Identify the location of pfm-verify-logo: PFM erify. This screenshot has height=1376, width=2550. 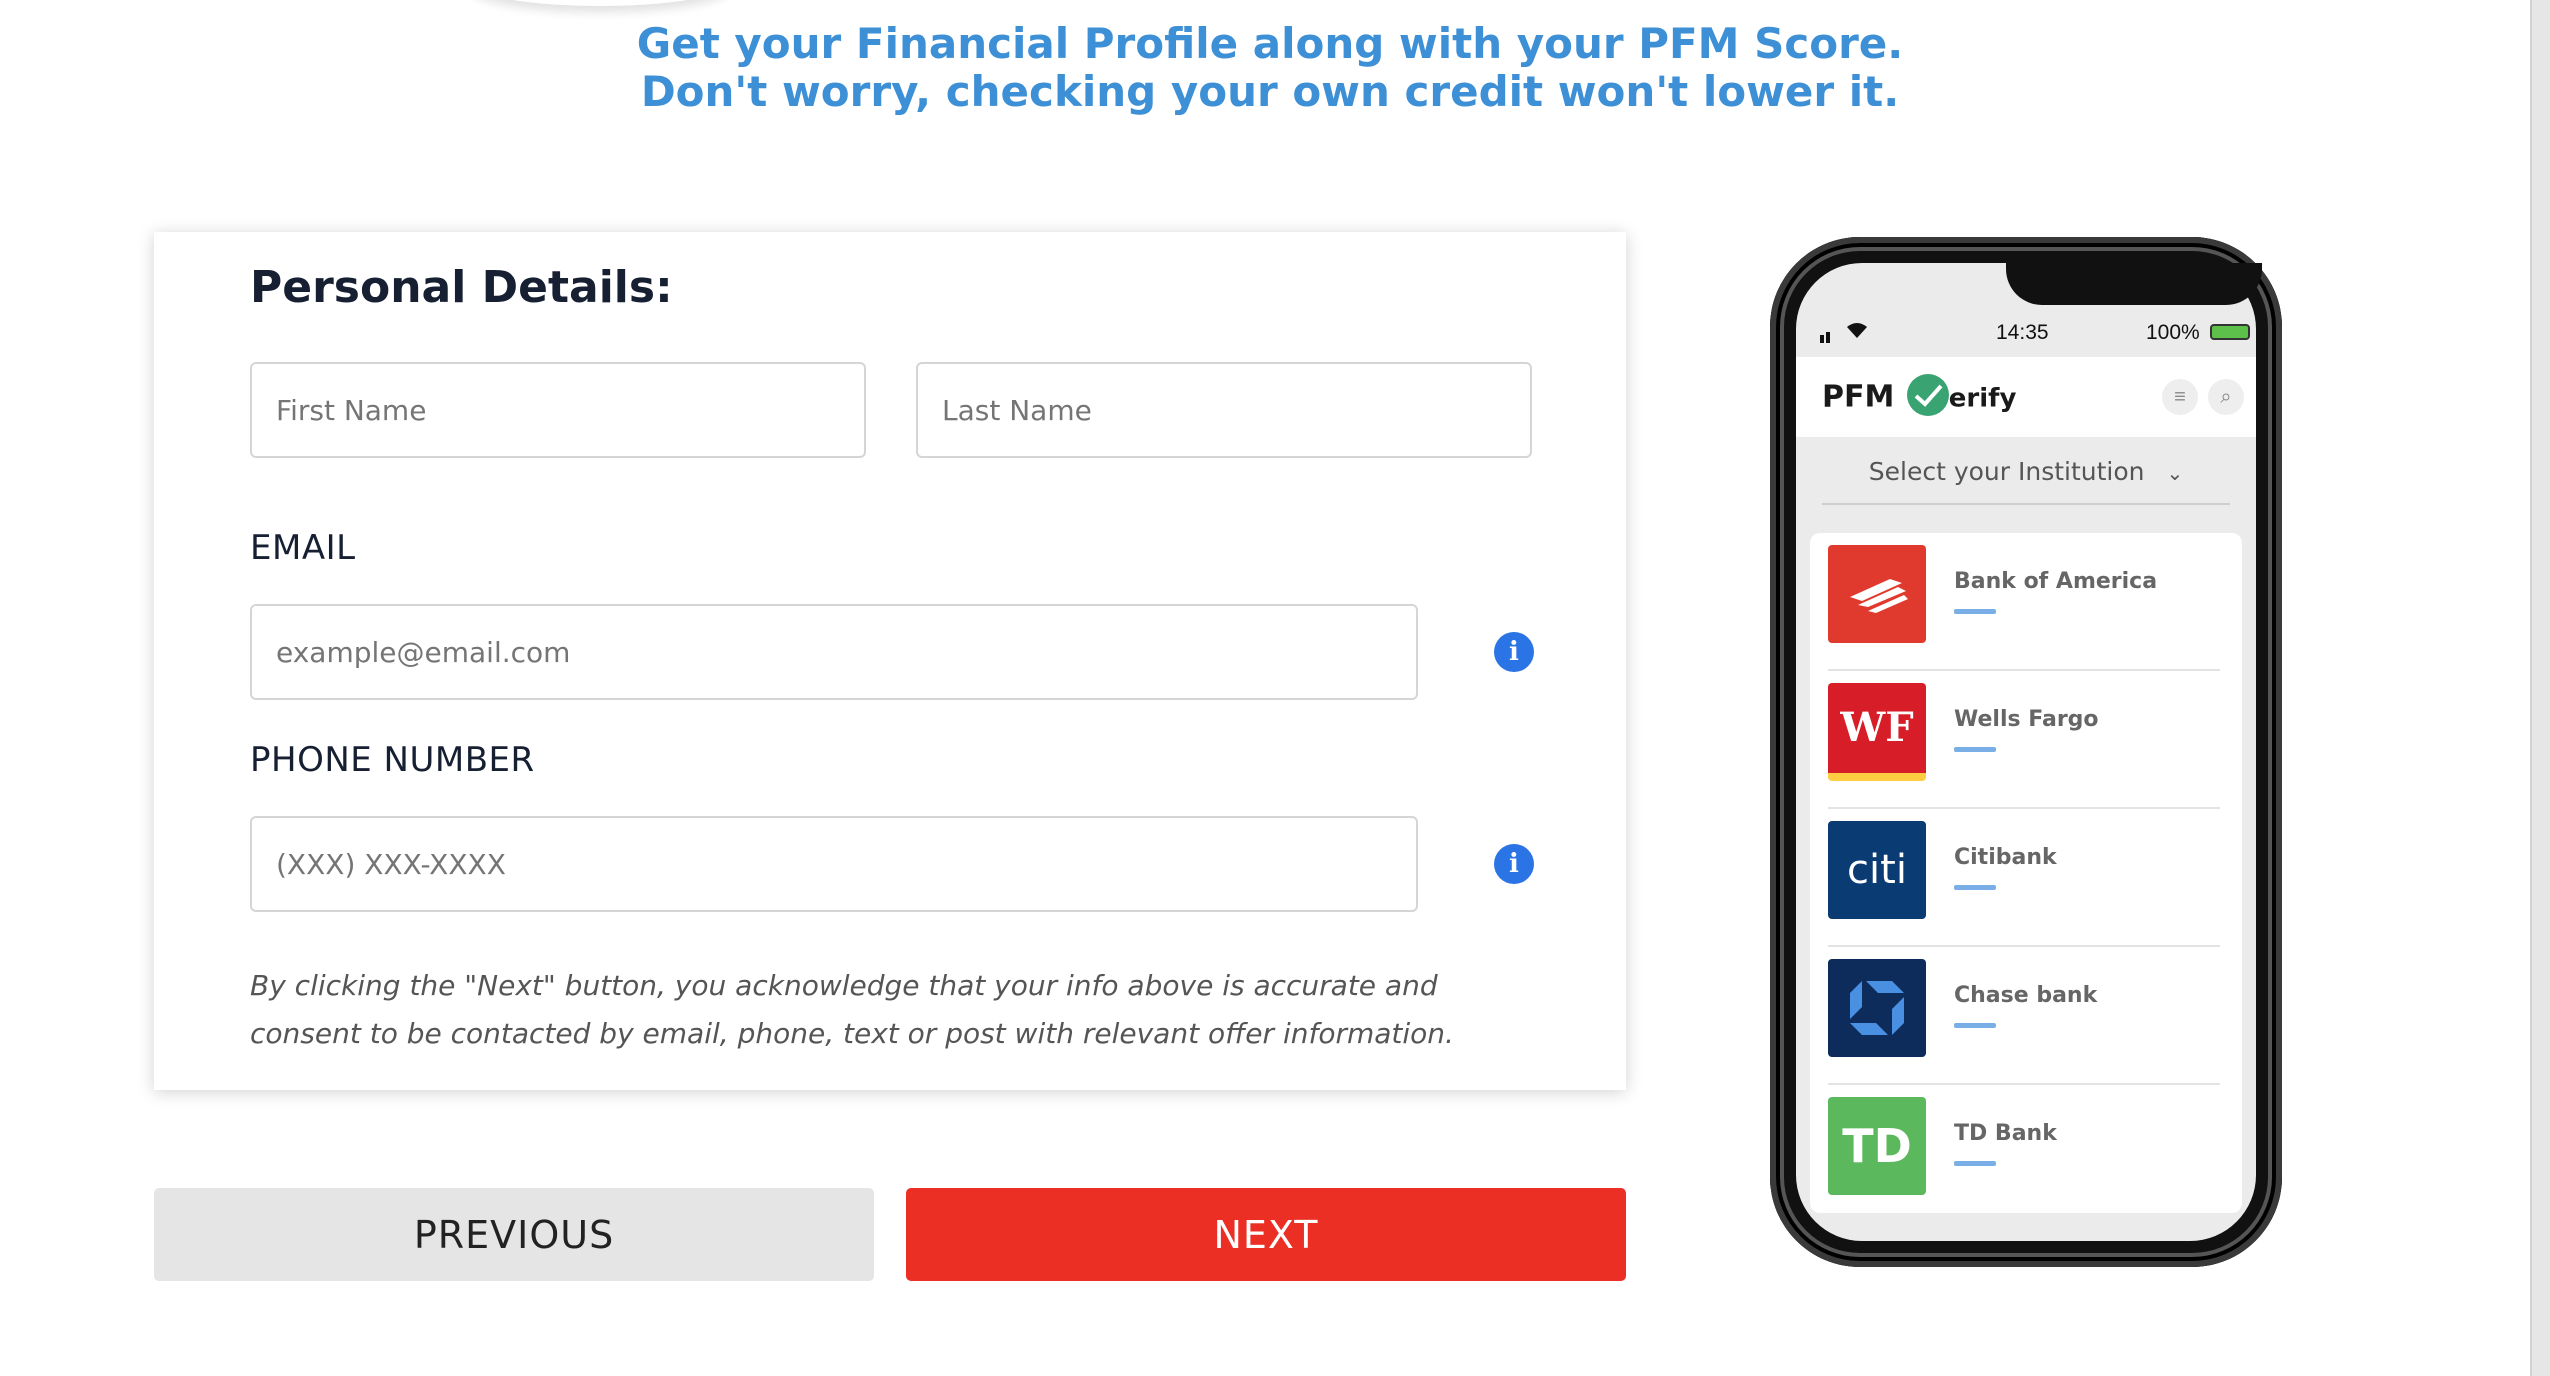
(1919, 396).